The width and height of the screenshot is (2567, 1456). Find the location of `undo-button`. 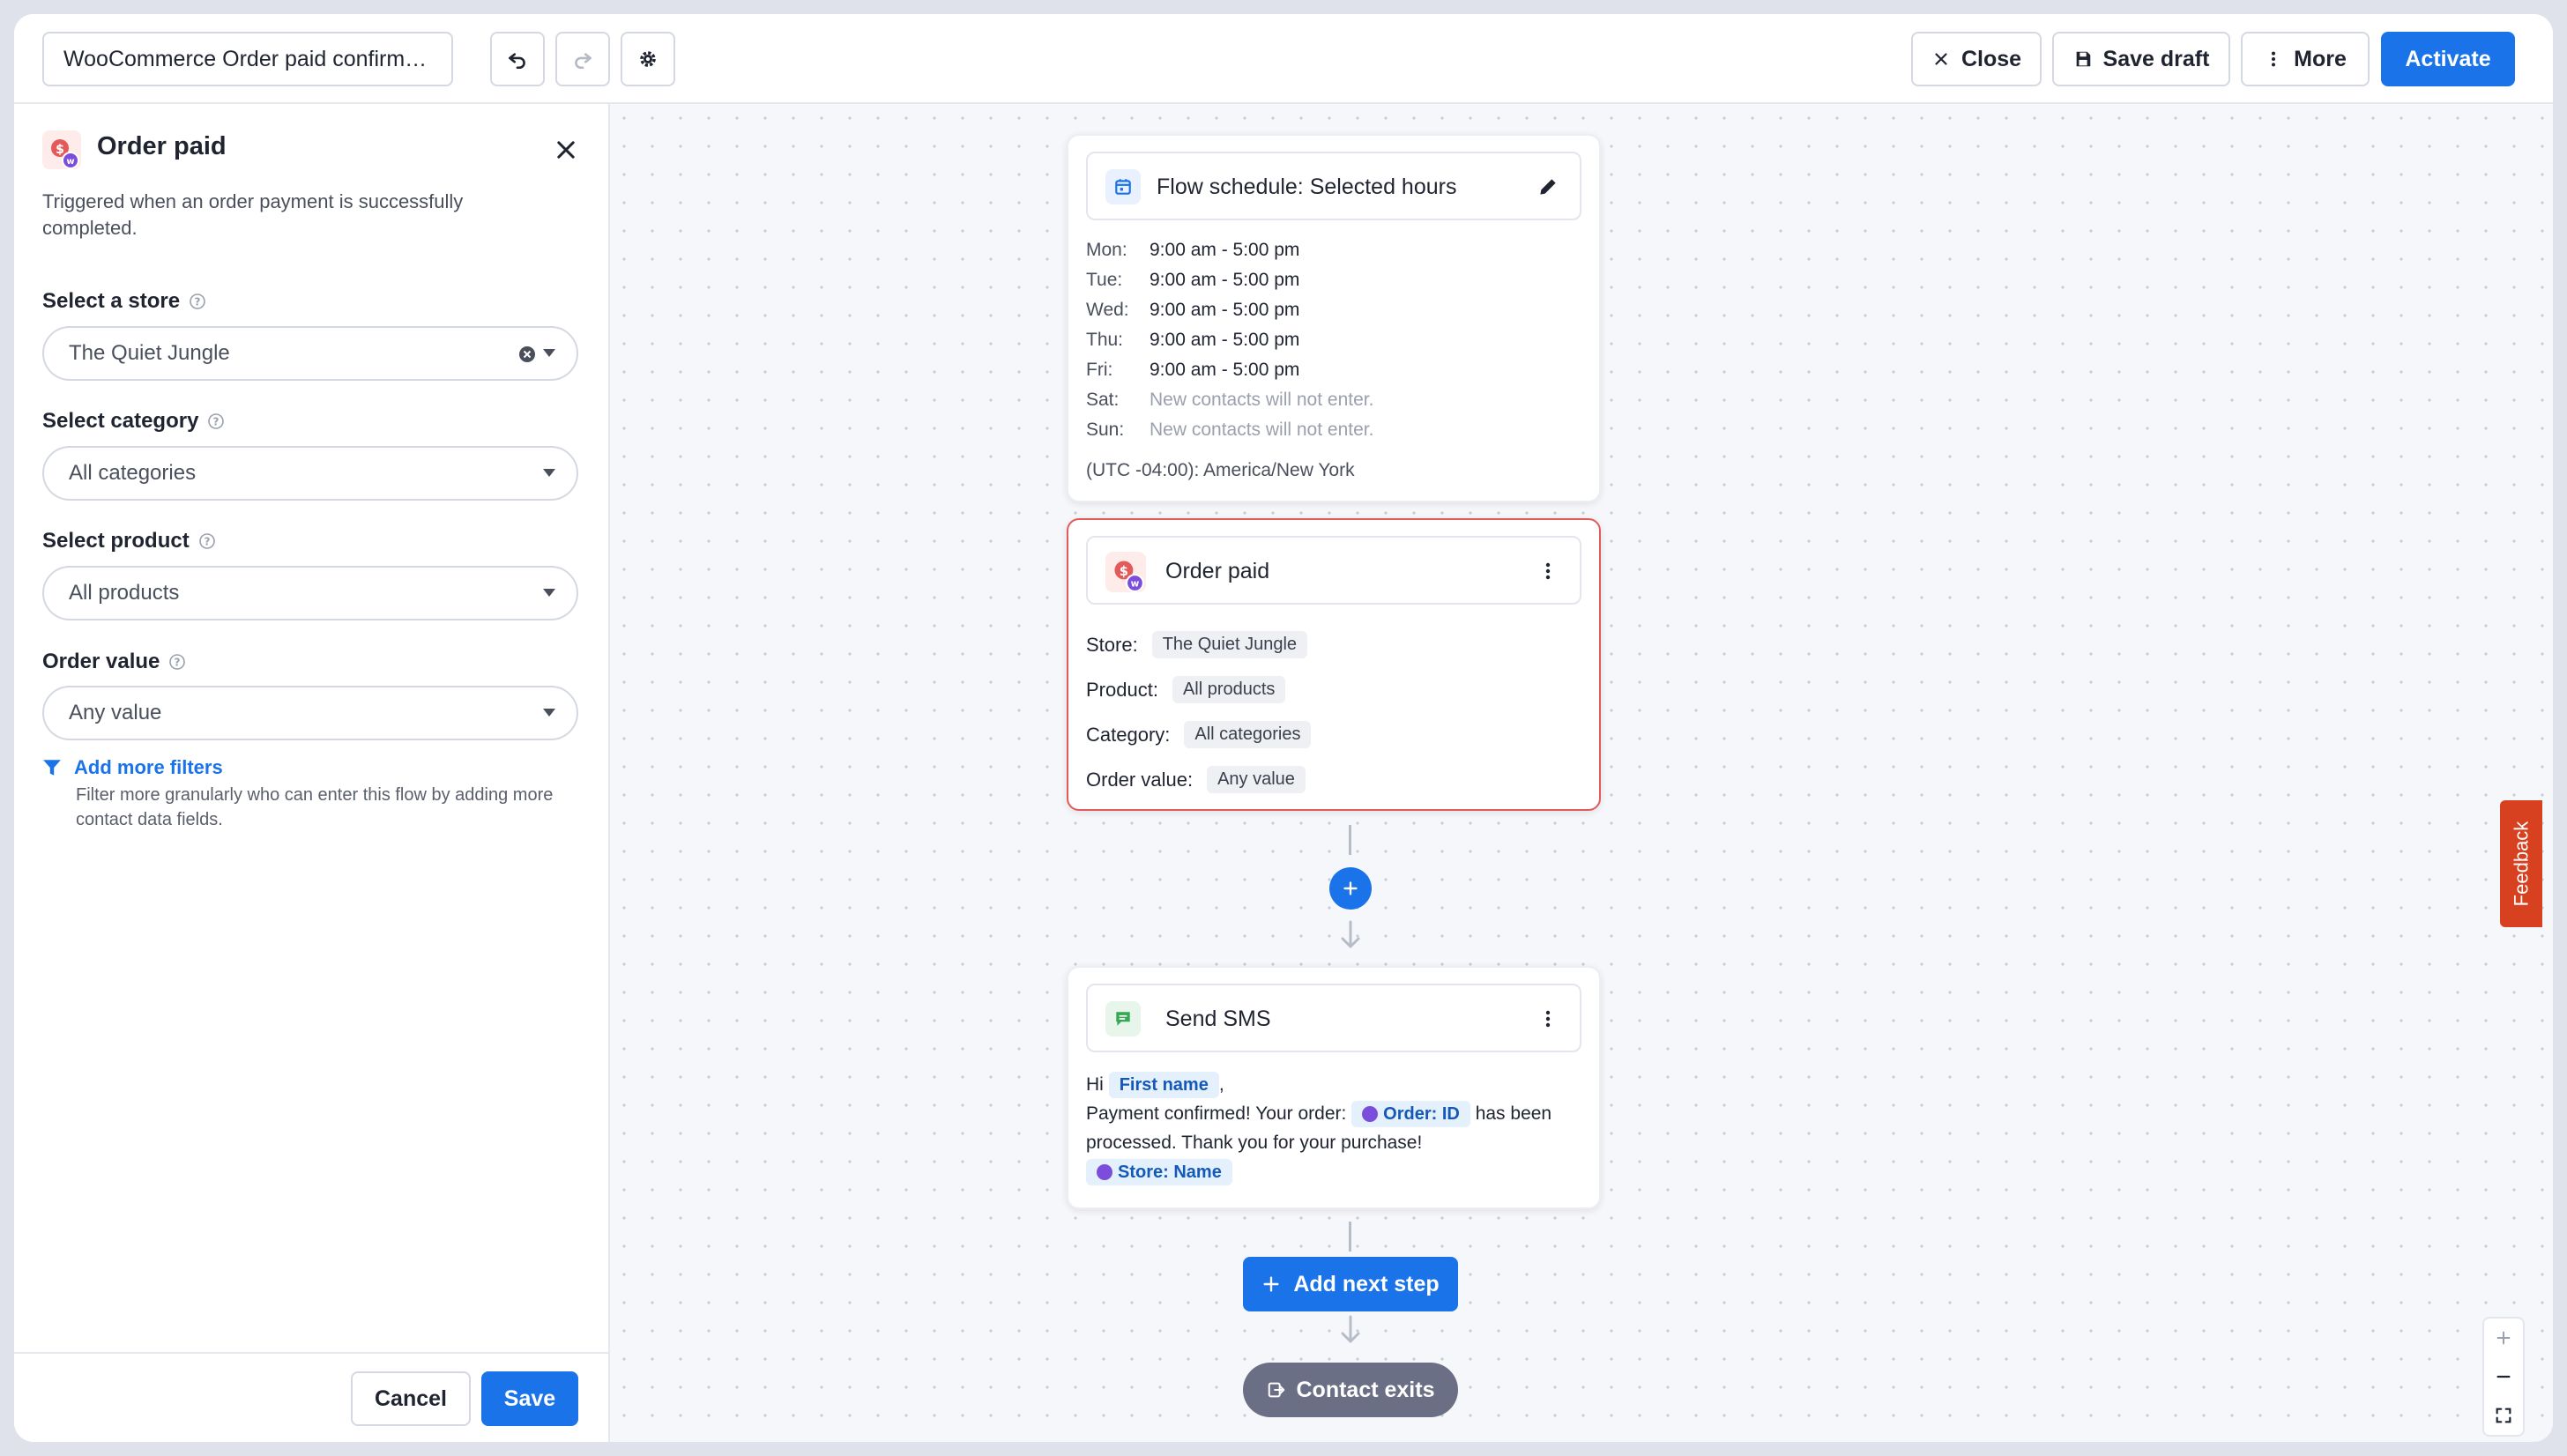

undo-button is located at coordinates (517, 59).